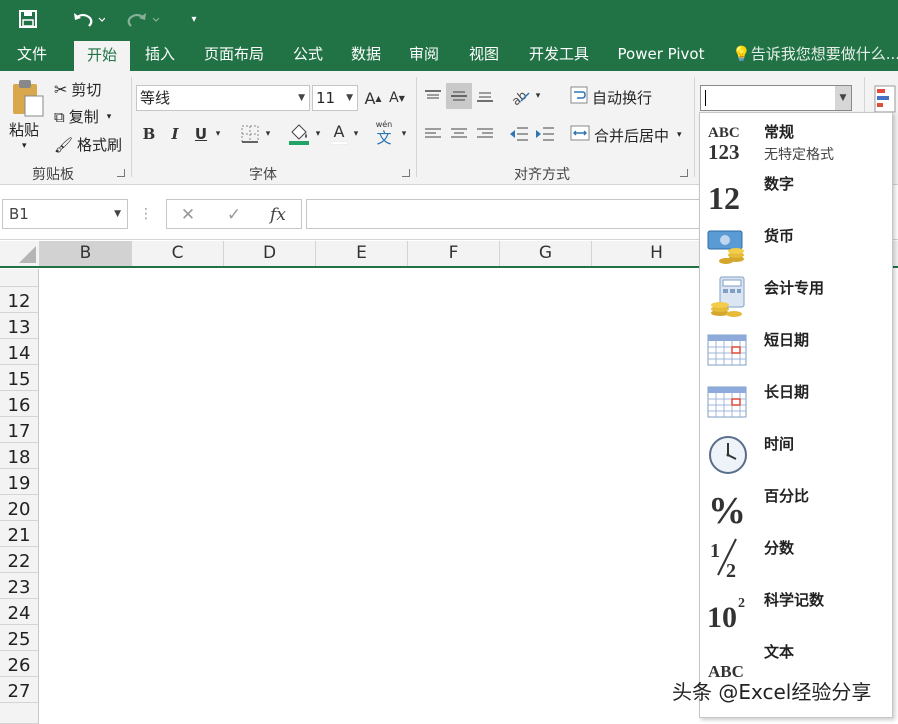  Describe the element at coordinates (268, 134) in the screenshot. I see `borders-dropdown-icon: ▾` at that location.